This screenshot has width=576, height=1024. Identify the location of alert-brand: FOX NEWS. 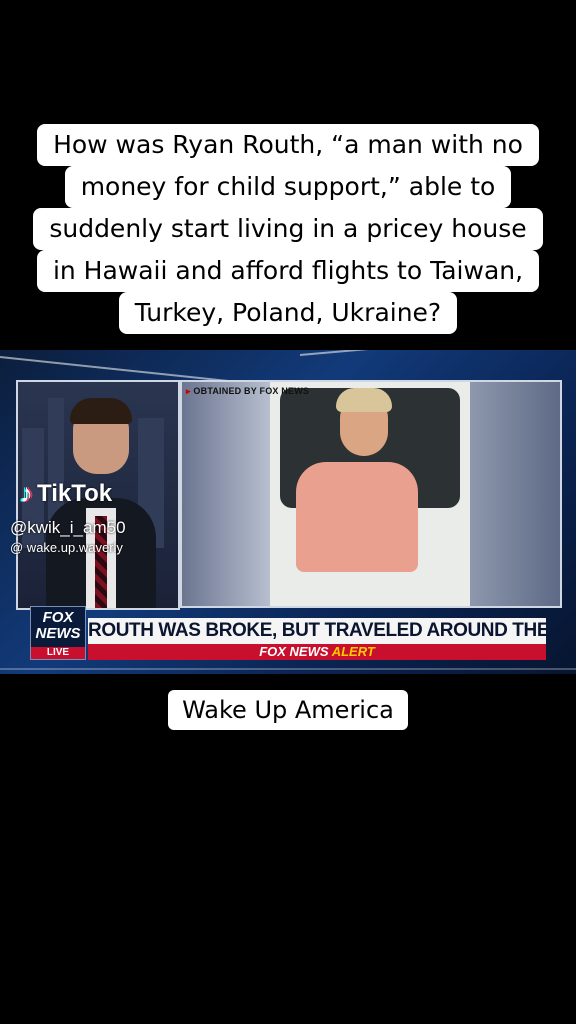
(294, 651).